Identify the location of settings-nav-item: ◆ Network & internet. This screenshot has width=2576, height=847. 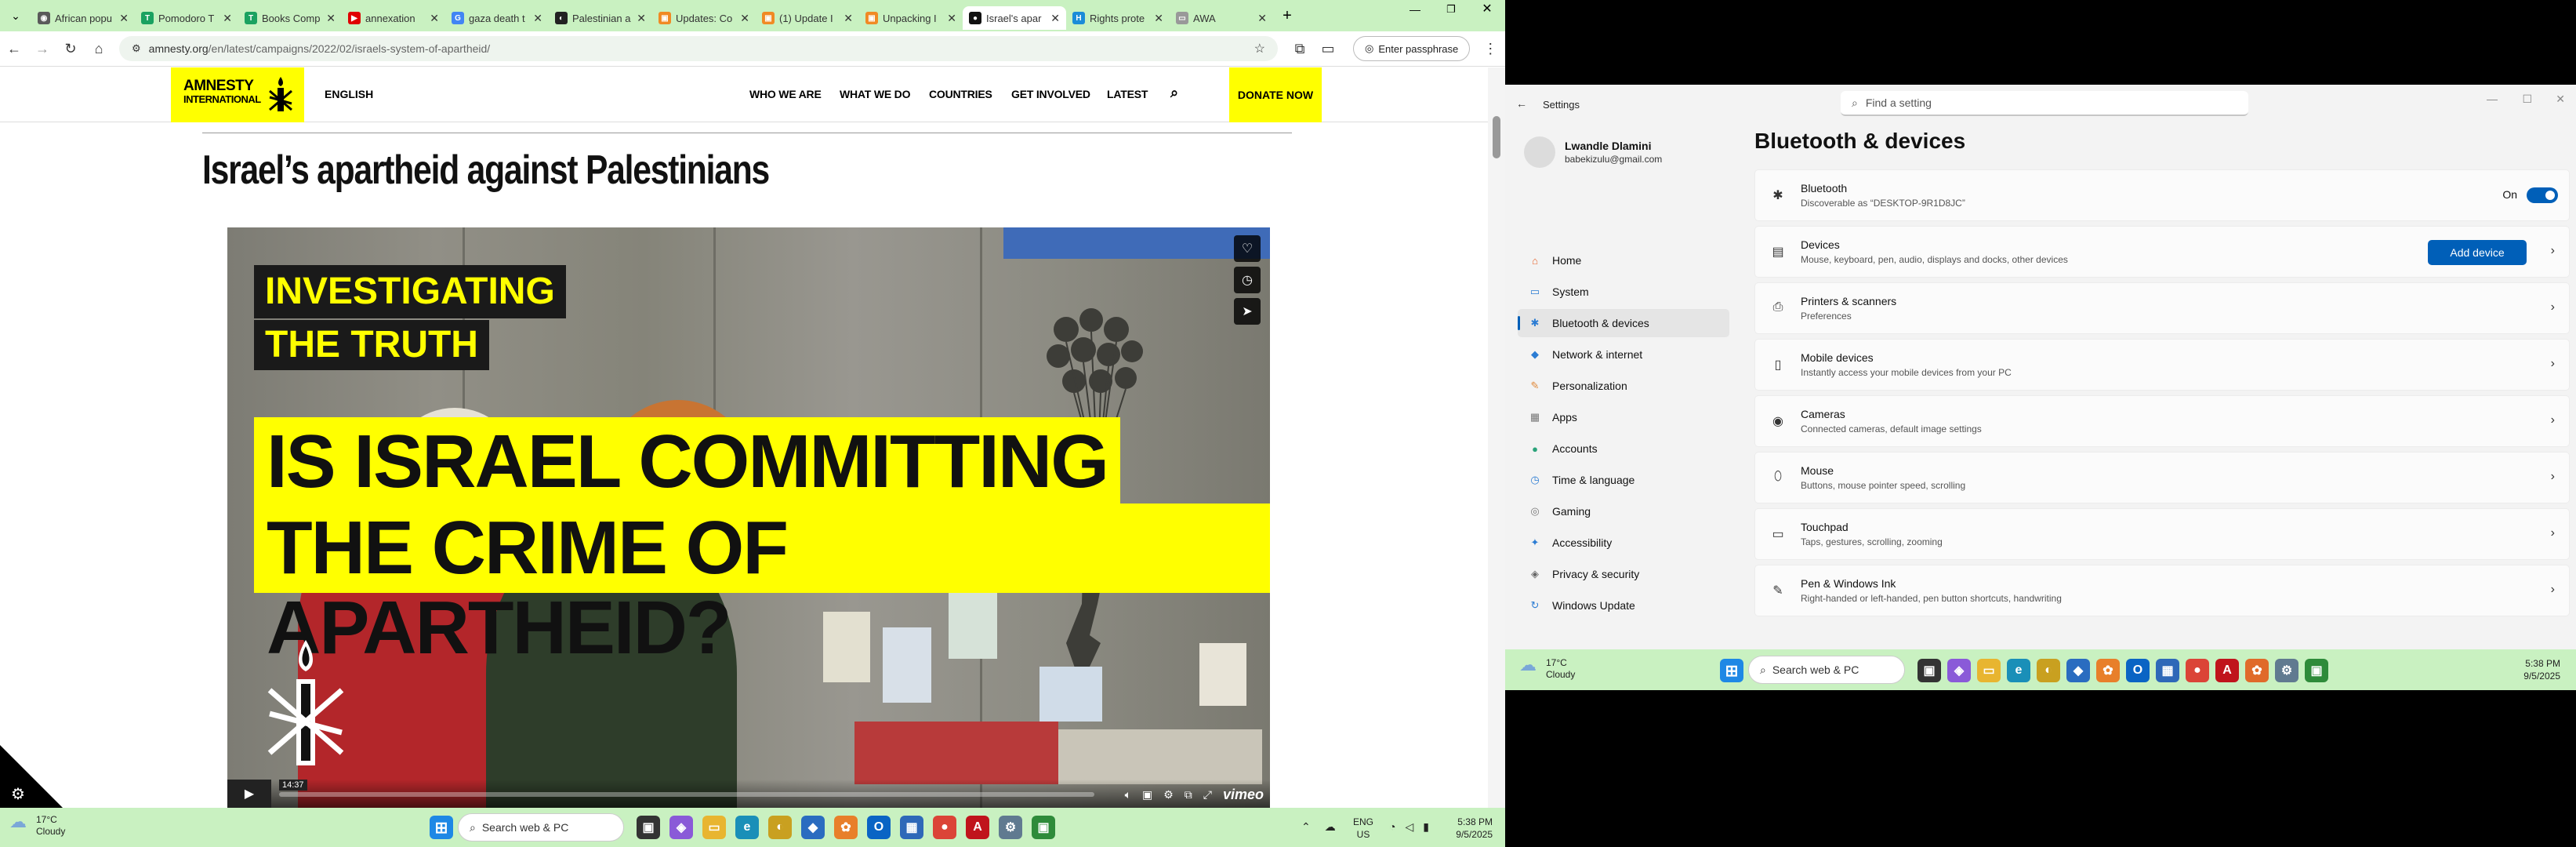
(1624, 354).